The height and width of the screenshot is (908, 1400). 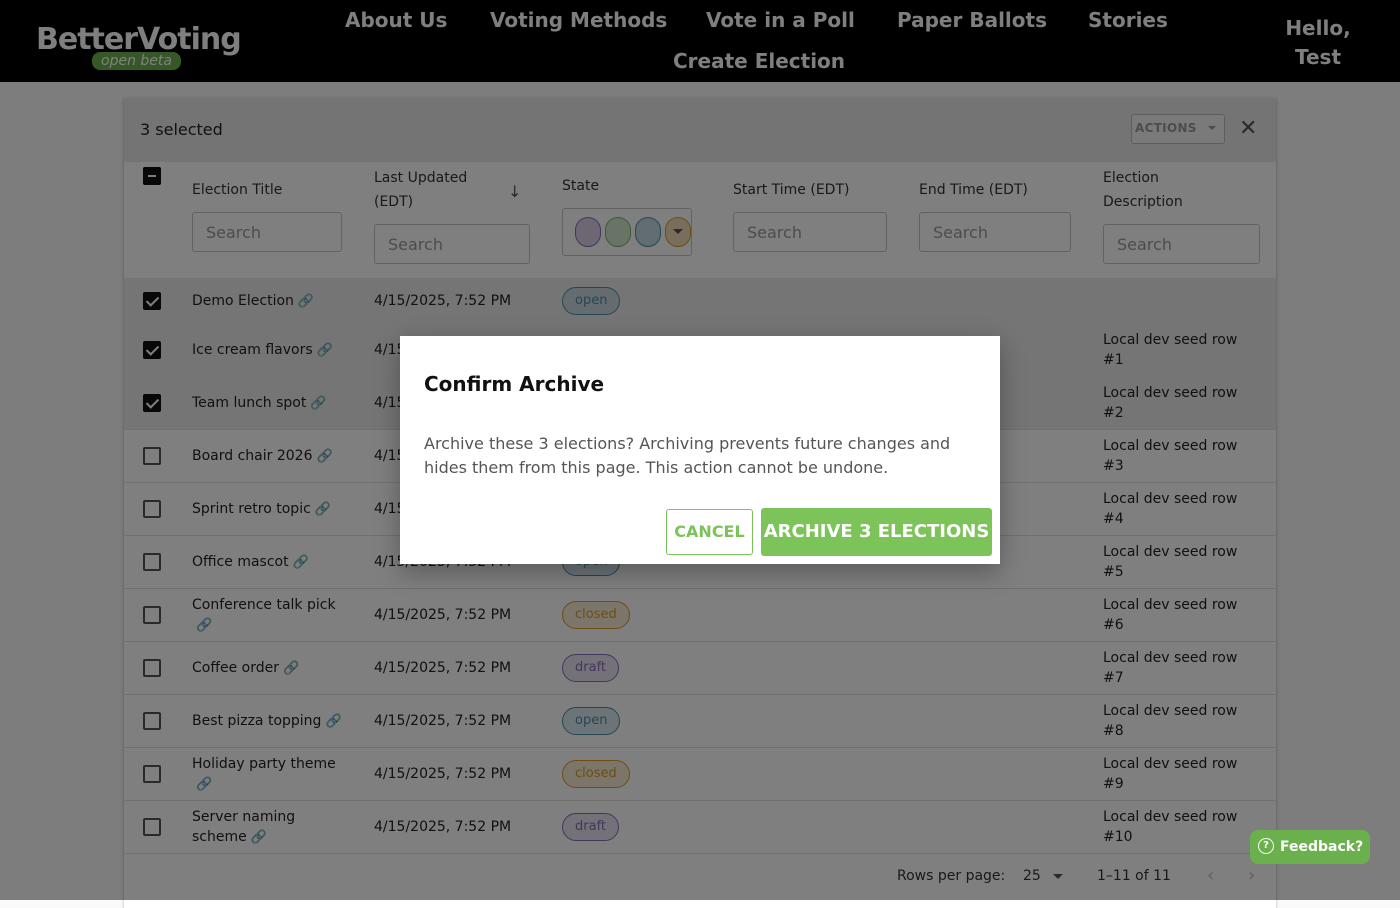 I want to click on feedback-label: Feedback?, so click(x=1322, y=847).